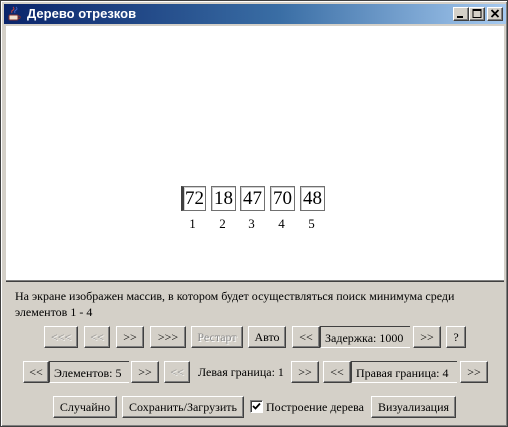  Describe the element at coordinates (193, 198) in the screenshot. I see `array-cell: 72` at that location.